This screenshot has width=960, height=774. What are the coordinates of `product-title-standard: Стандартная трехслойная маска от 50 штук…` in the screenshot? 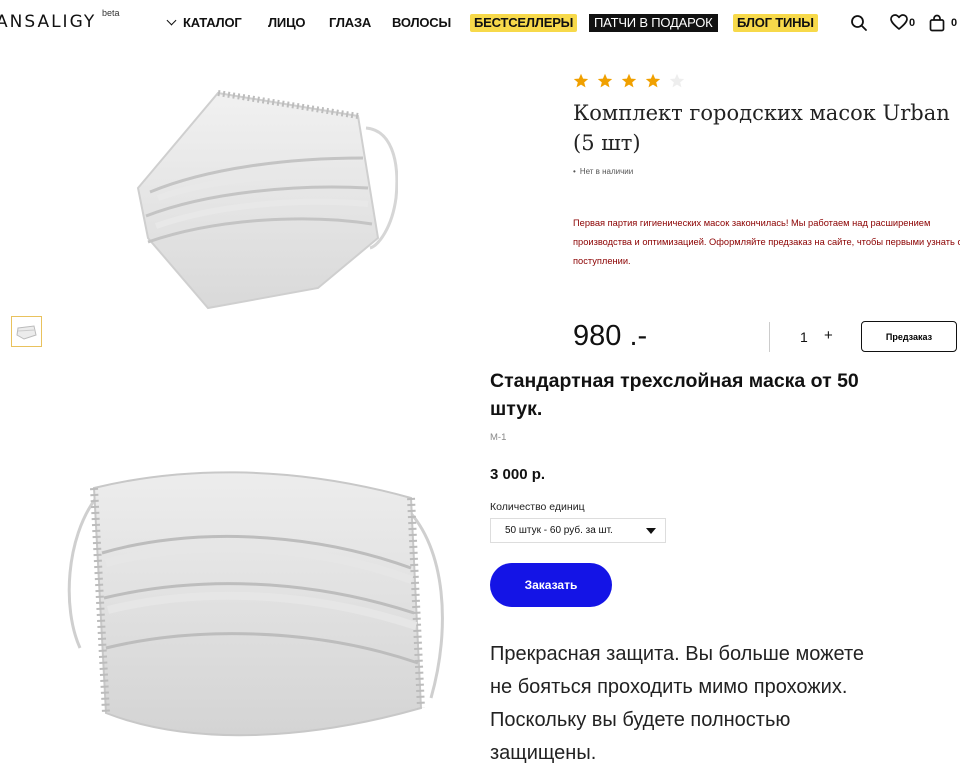 It's located at (674, 395).